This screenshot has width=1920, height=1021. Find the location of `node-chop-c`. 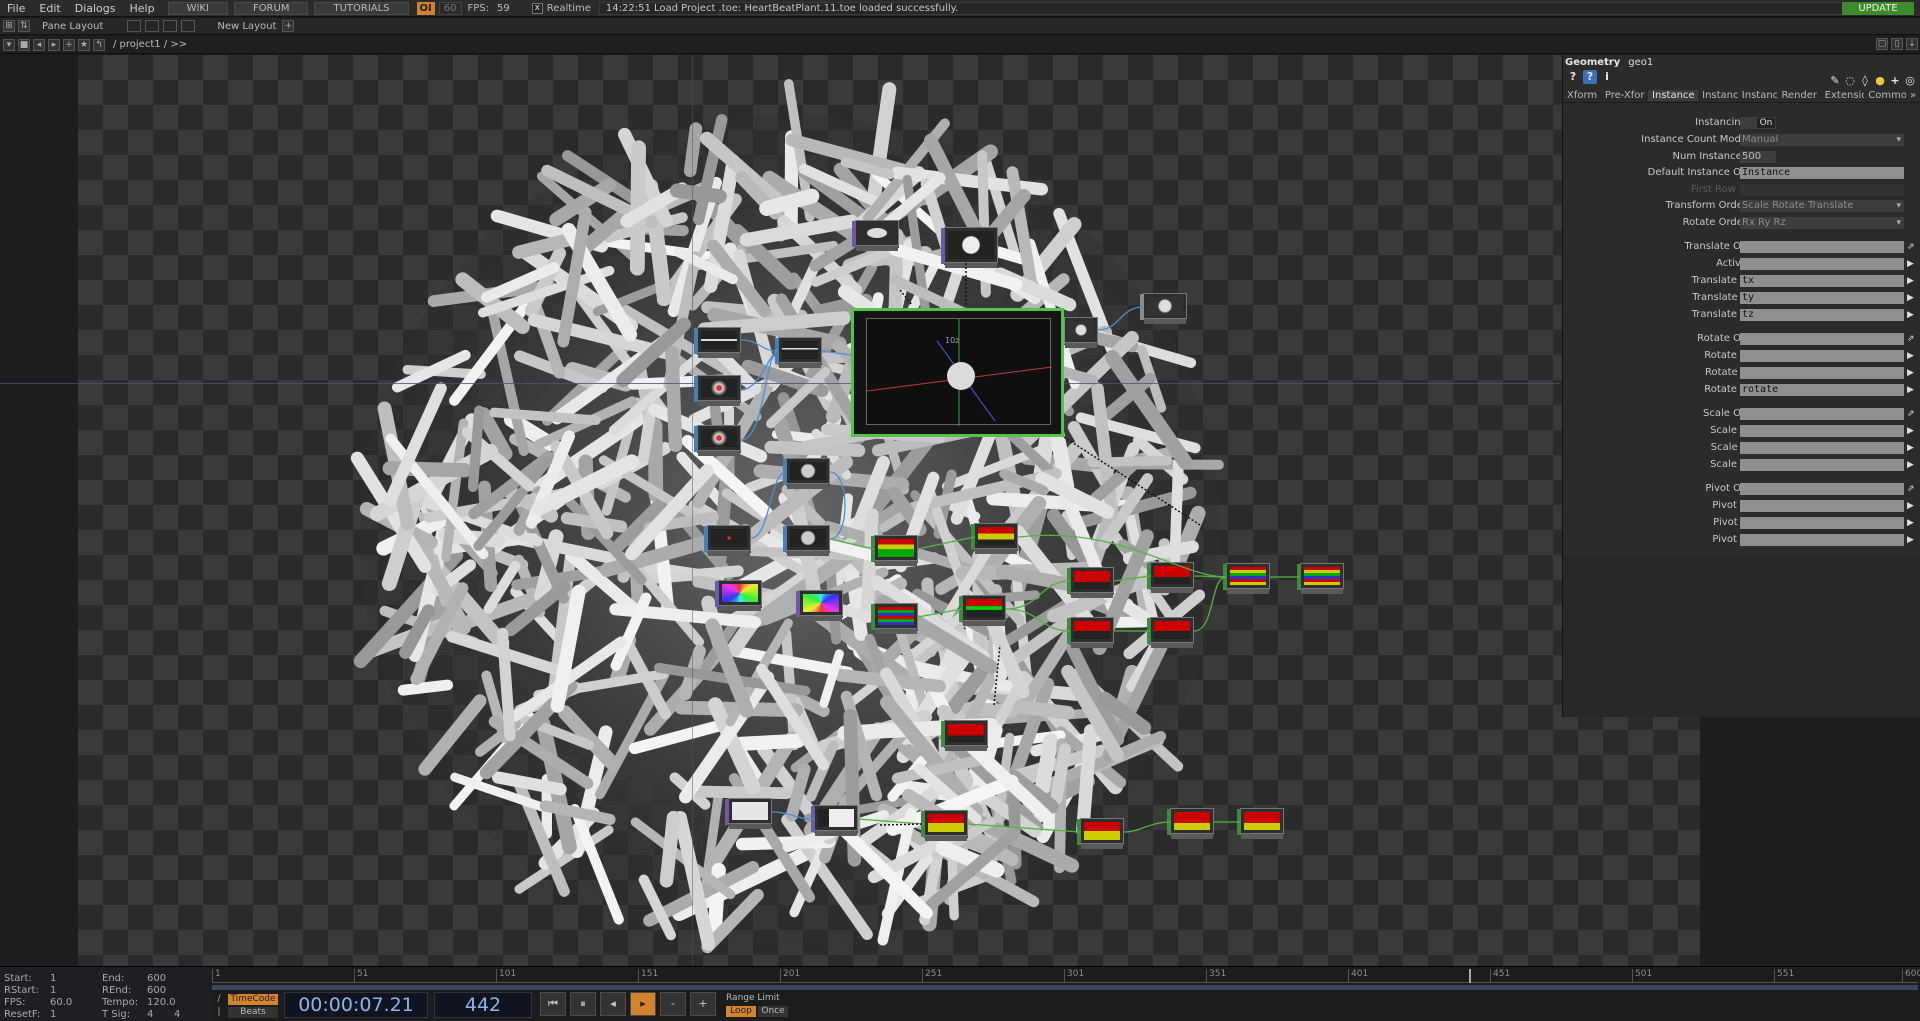

node-chop-c is located at coordinates (894, 618).